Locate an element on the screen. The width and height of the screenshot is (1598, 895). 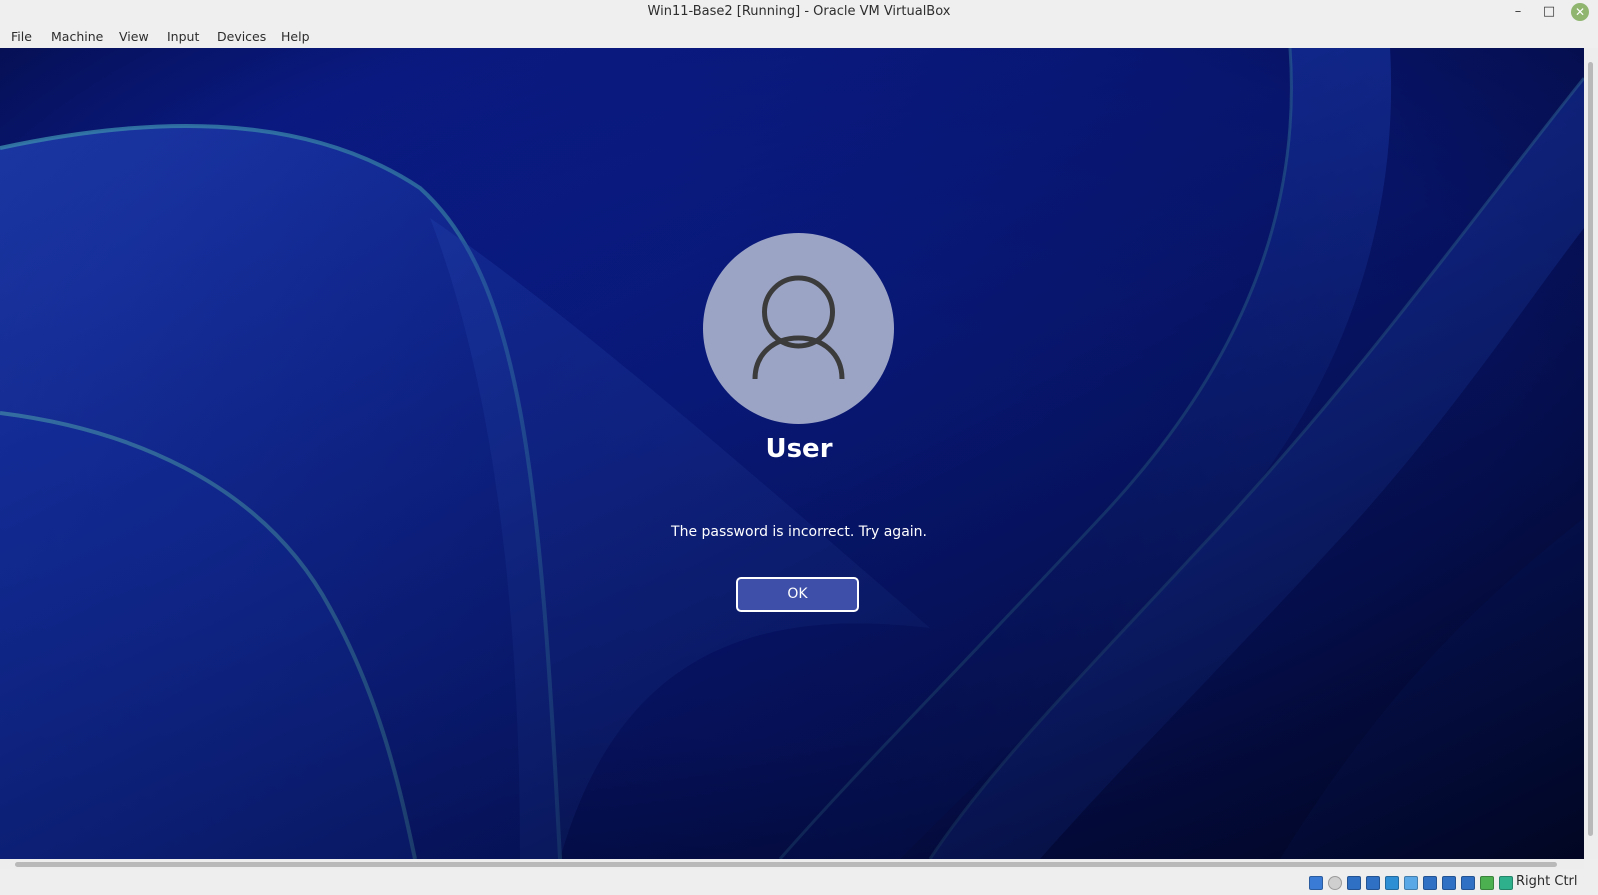
audio-icon is located at coordinates (1354, 883).